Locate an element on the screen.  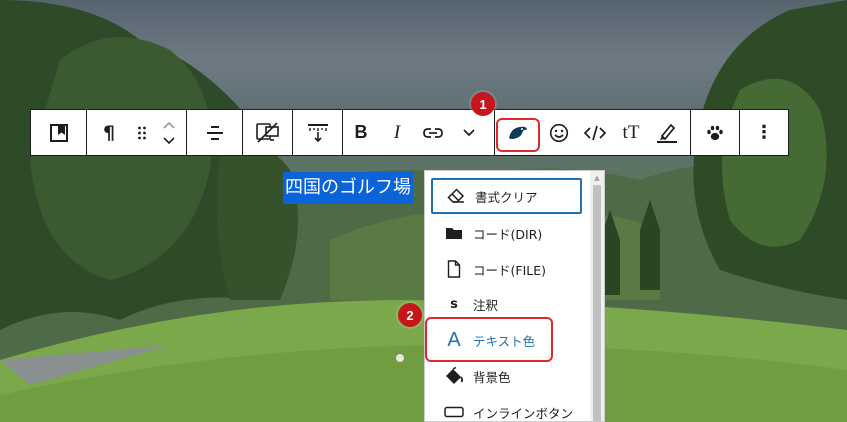
toolbar-group-options: ⋮ is located at coordinates (764, 132).